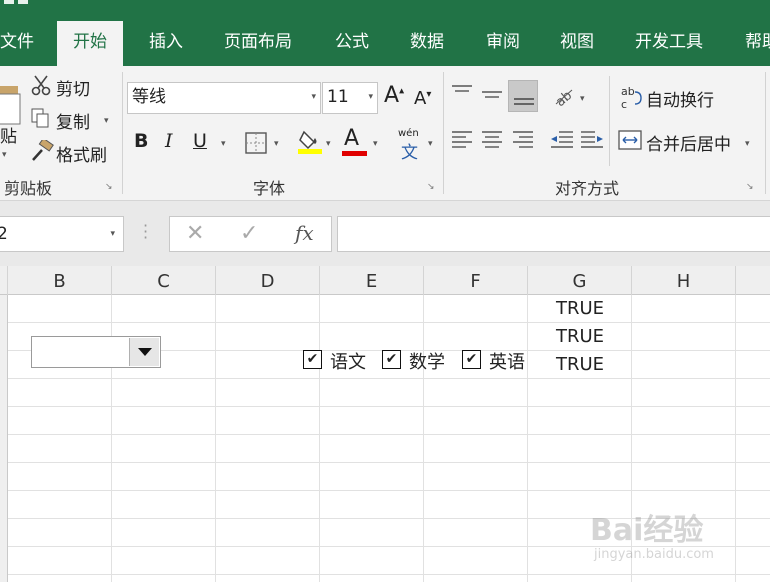  I want to click on underline-dropdown-icon: ▾, so click(223, 144).